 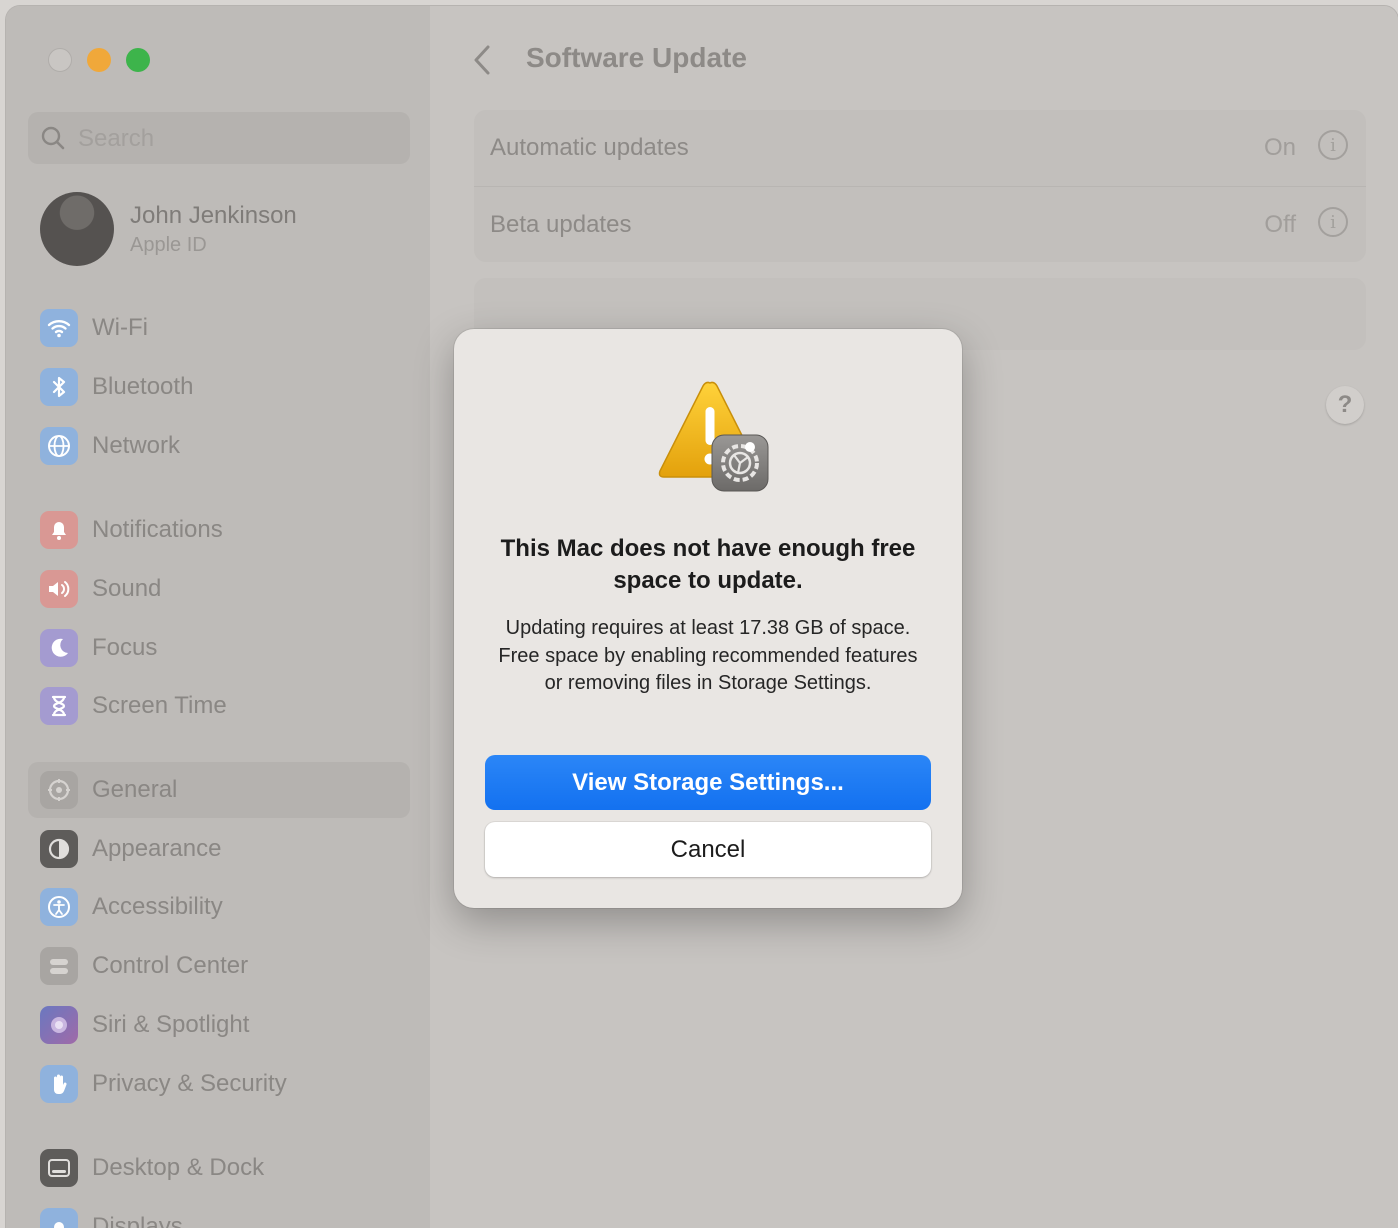 I want to click on speaker-icon, so click(x=59, y=589).